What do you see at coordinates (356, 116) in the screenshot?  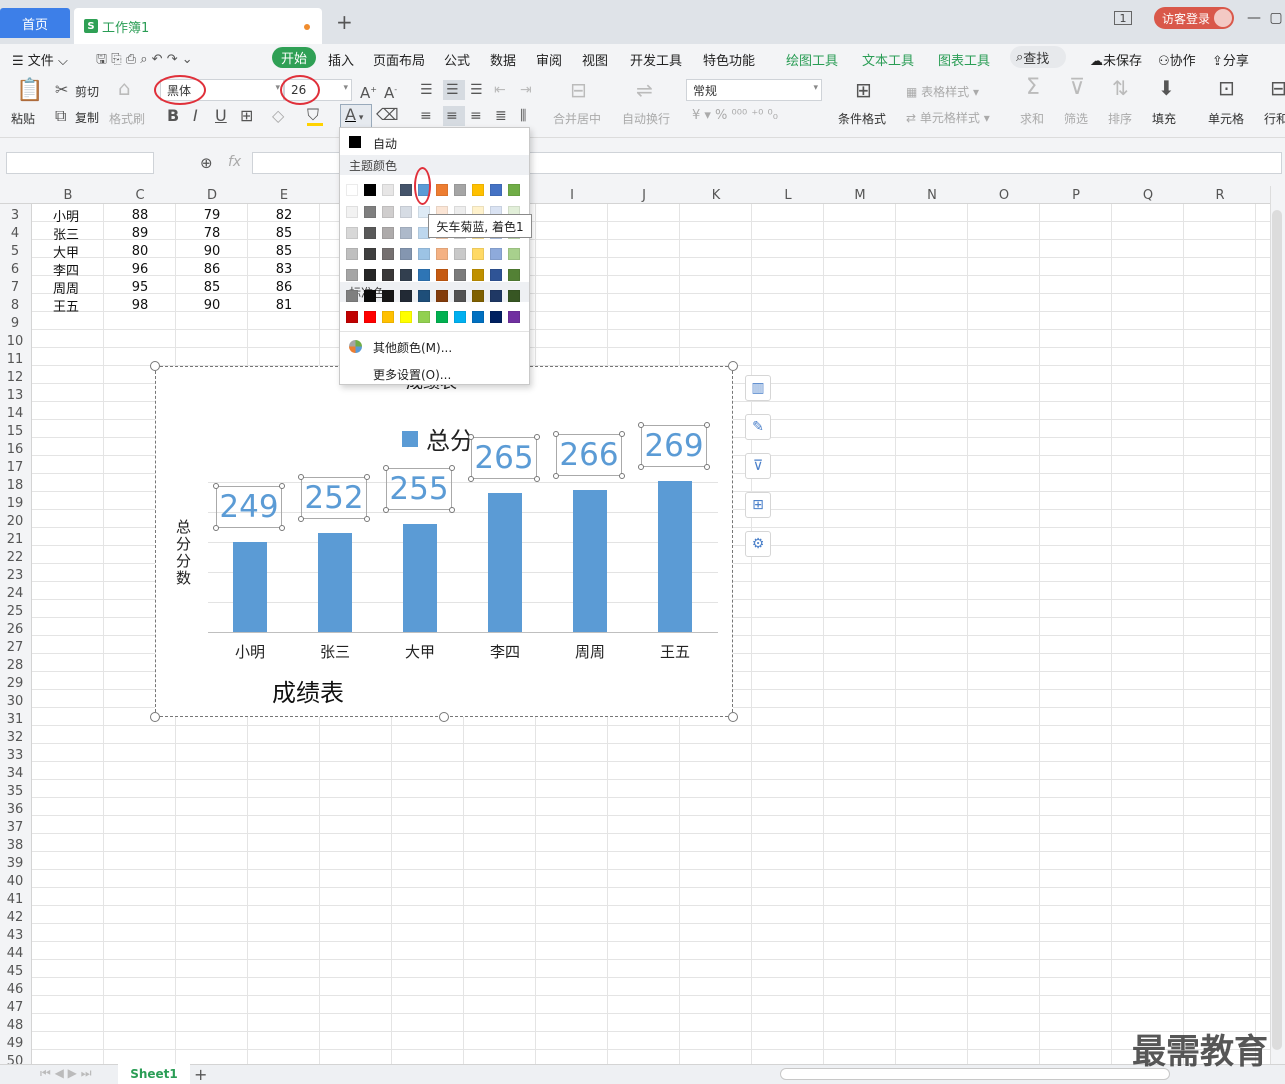 I see `font-color-button: A ▾` at bounding box center [356, 116].